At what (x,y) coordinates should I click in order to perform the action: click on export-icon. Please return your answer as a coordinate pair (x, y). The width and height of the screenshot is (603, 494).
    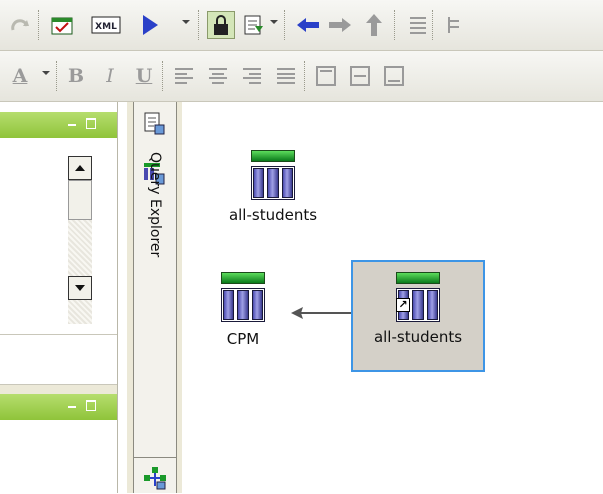
    Looking at the image, I should click on (254, 25).